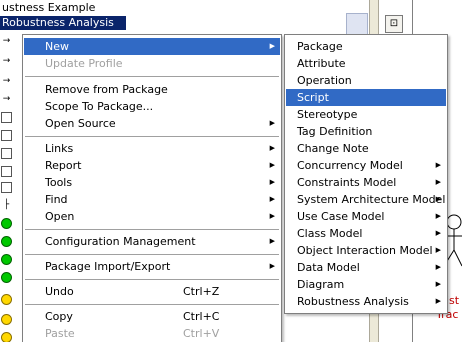 This screenshot has width=462, height=342. What do you see at coordinates (108, 266) in the screenshot?
I see `menu-item-label: Package Import/Export` at bounding box center [108, 266].